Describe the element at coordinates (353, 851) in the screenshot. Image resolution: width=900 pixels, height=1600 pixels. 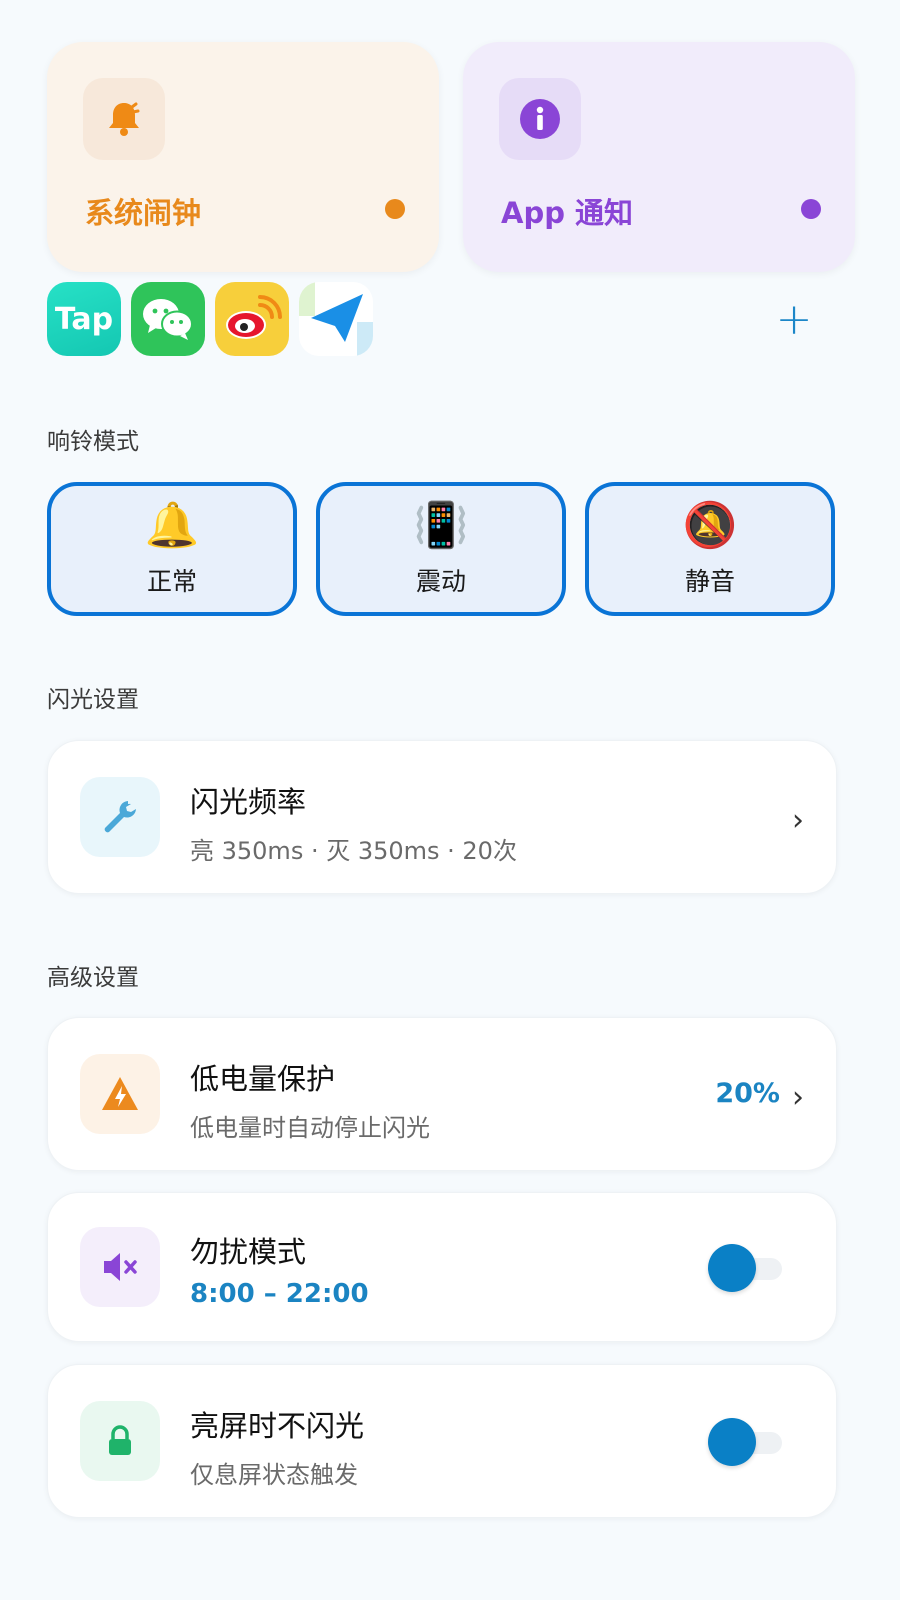
I see `flash-frequency-detail: 亮 350ms · 灭 350ms · 20次` at that location.